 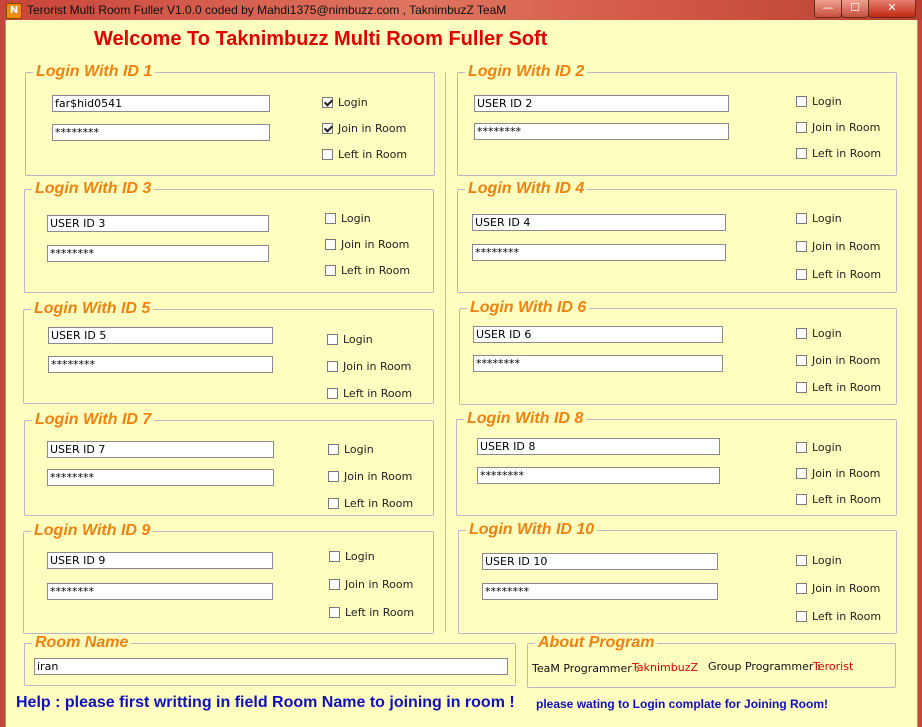 I want to click on left-room-checkbox-3: Left in Room, so click(x=367, y=270).